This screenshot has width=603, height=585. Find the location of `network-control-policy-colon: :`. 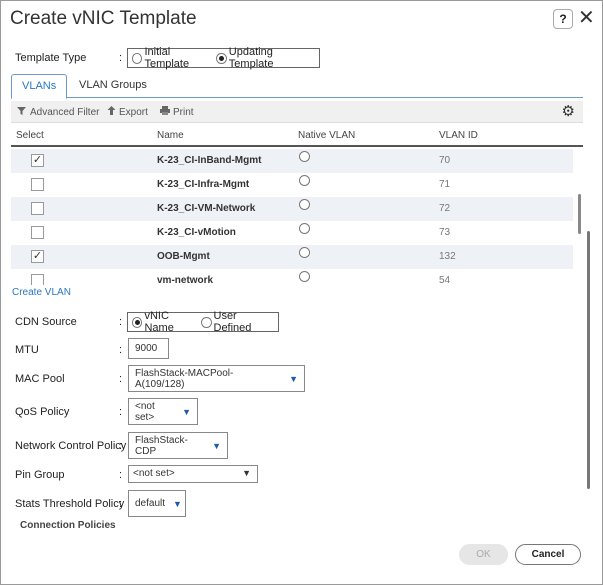

network-control-policy-colon: : is located at coordinates (121, 446).